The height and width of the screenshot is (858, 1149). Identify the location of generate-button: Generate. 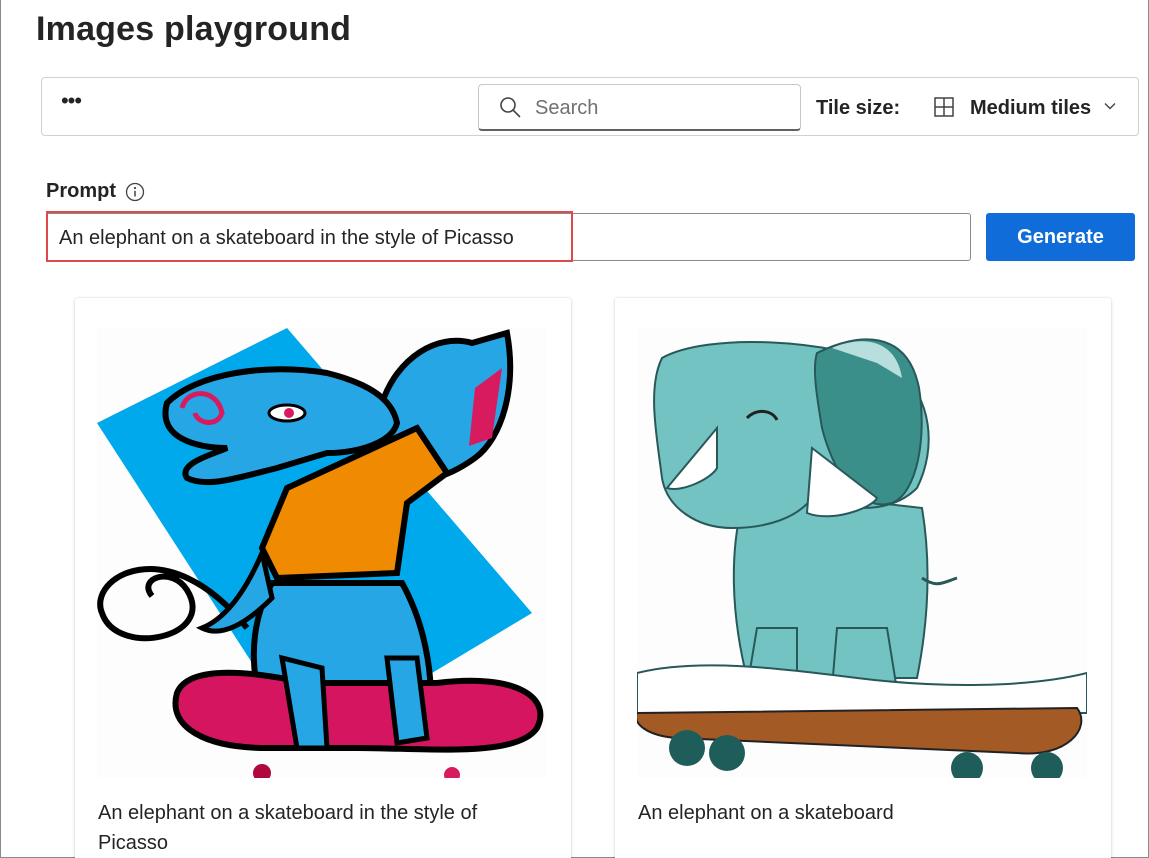
(1060, 237).